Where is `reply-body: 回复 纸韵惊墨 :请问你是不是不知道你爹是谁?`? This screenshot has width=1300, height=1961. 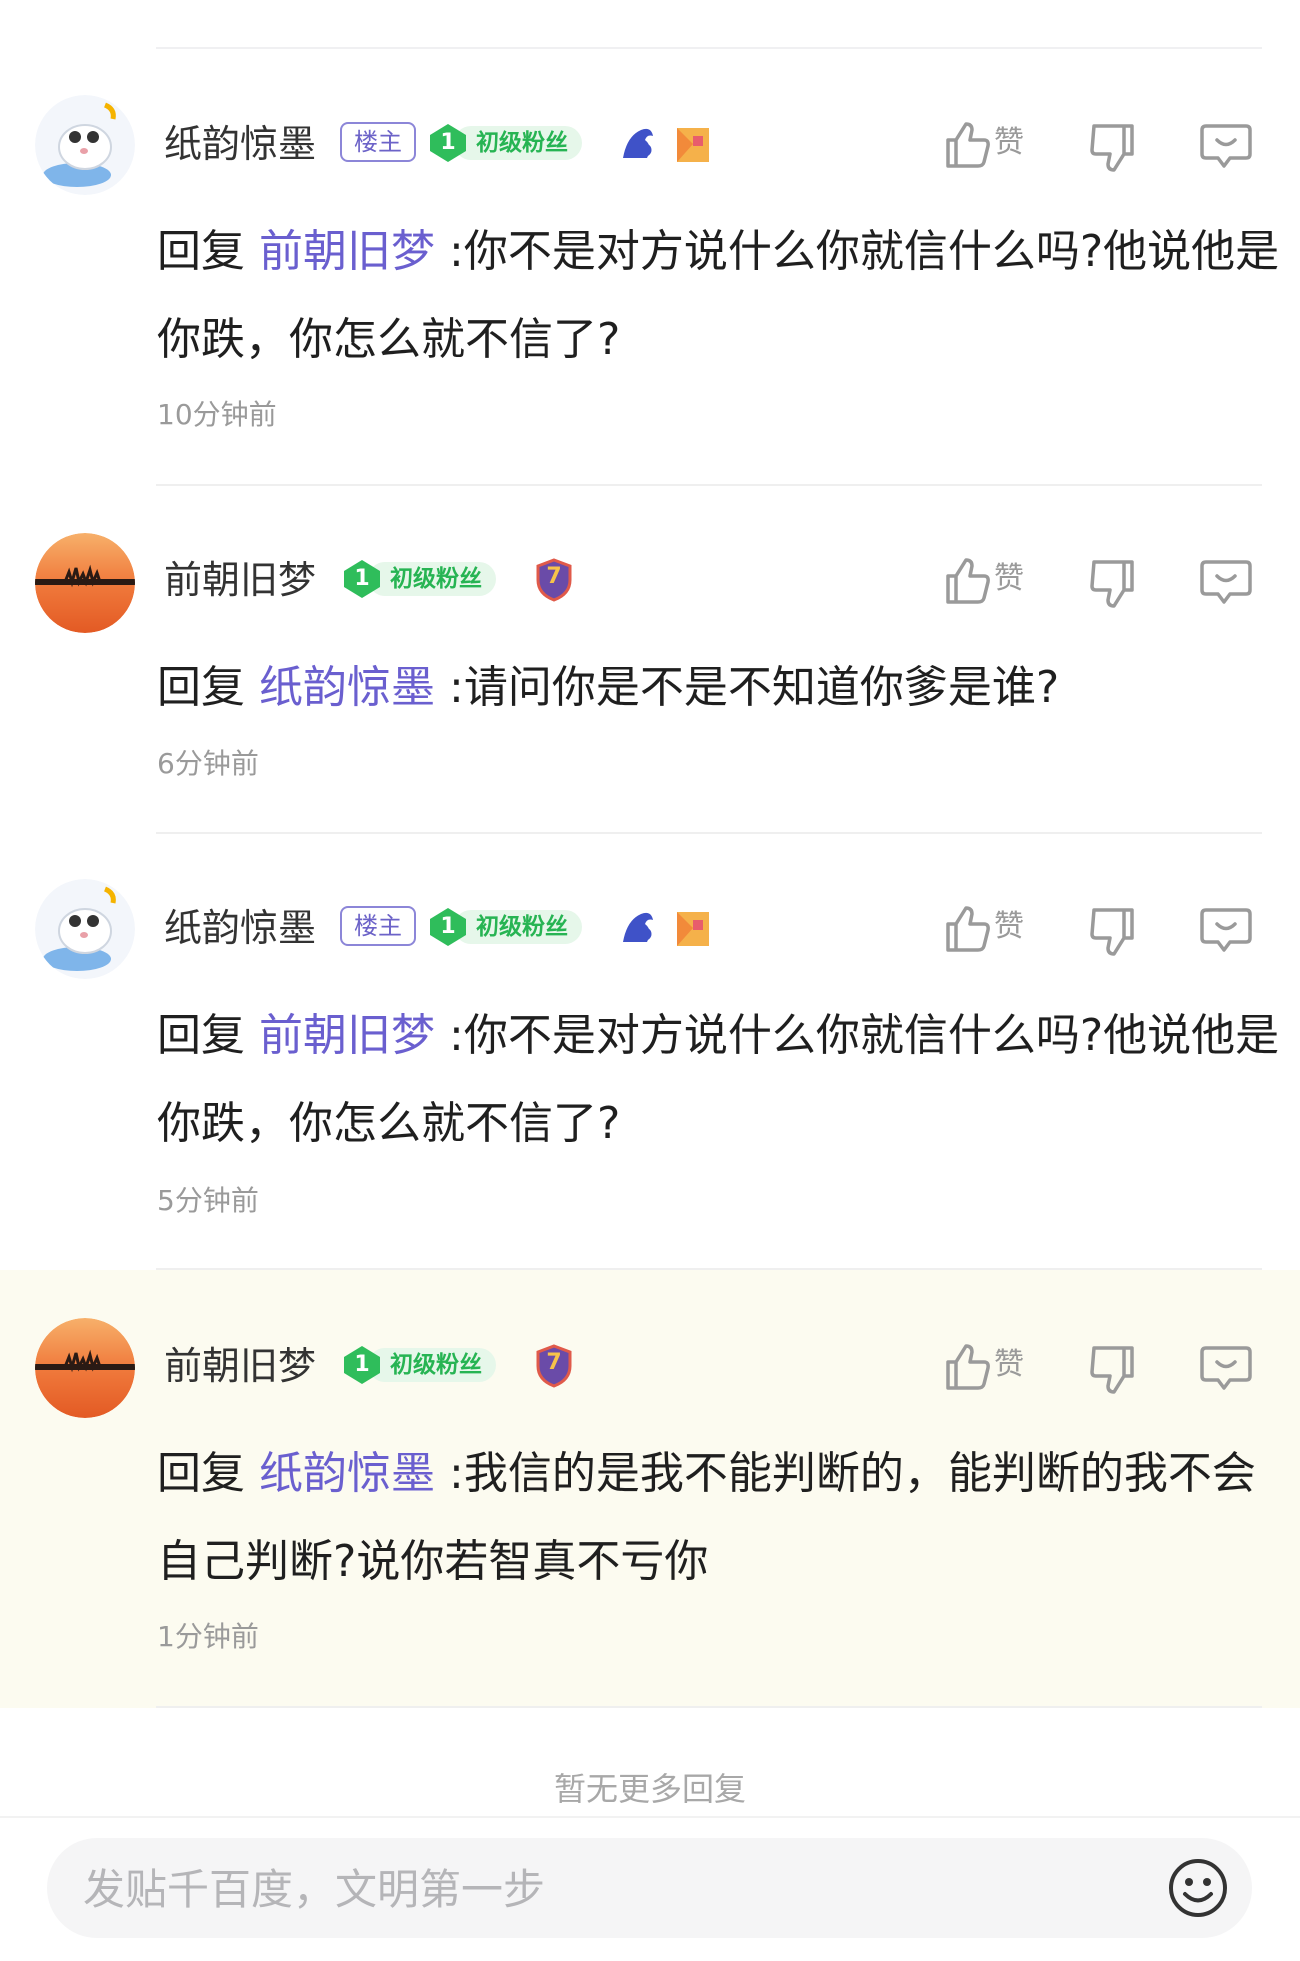 reply-body: 回复 纸韵惊墨 :请问你是不是不知道你爹是谁? is located at coordinates (718, 688).